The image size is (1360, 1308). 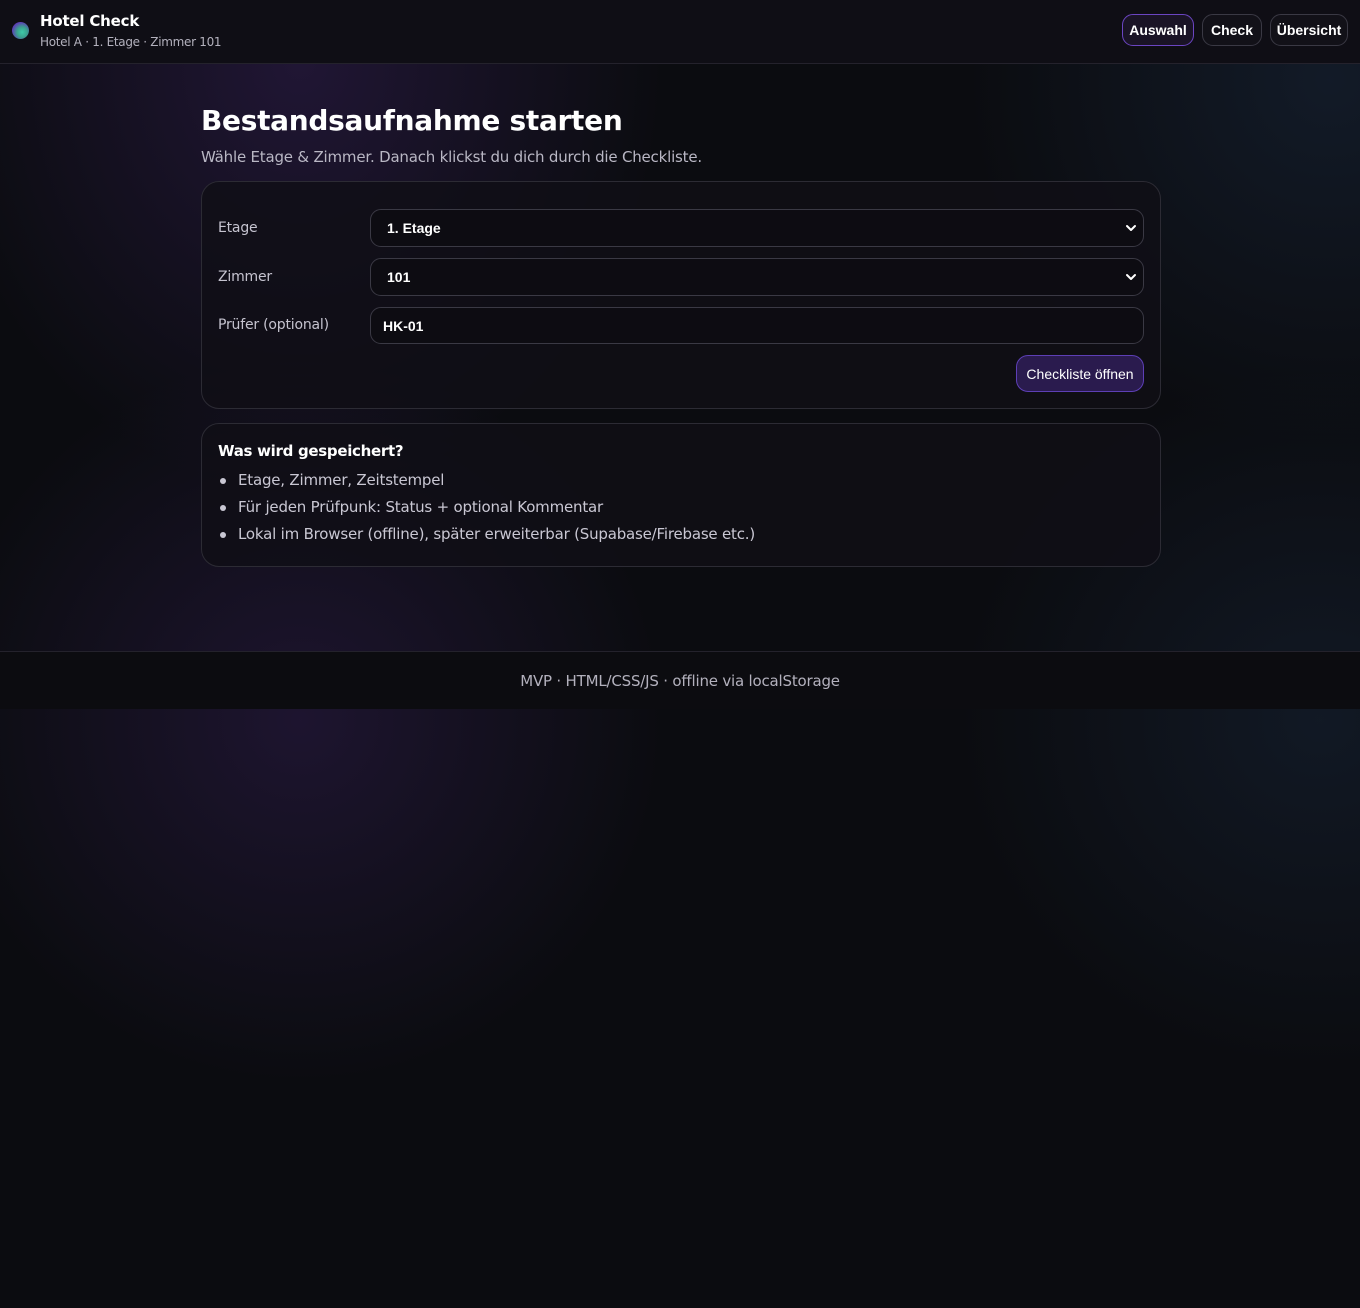 What do you see at coordinates (757, 325) in the screenshot?
I see `pruefer-input: HK-01` at bounding box center [757, 325].